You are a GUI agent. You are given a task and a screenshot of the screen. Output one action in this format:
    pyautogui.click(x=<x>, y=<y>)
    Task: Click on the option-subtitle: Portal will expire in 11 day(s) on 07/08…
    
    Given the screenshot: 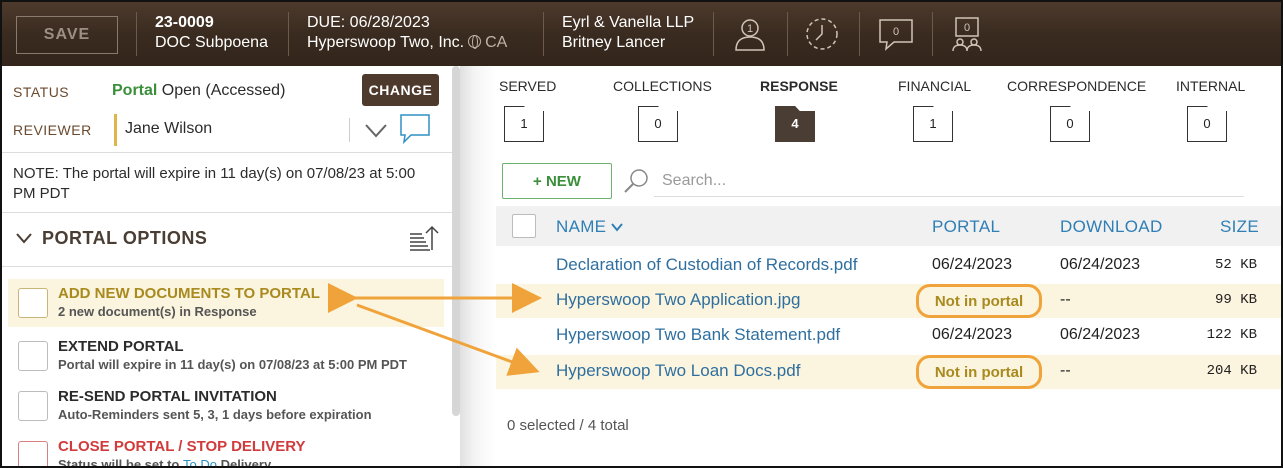 What is the action you would take?
    pyautogui.click(x=232, y=364)
    